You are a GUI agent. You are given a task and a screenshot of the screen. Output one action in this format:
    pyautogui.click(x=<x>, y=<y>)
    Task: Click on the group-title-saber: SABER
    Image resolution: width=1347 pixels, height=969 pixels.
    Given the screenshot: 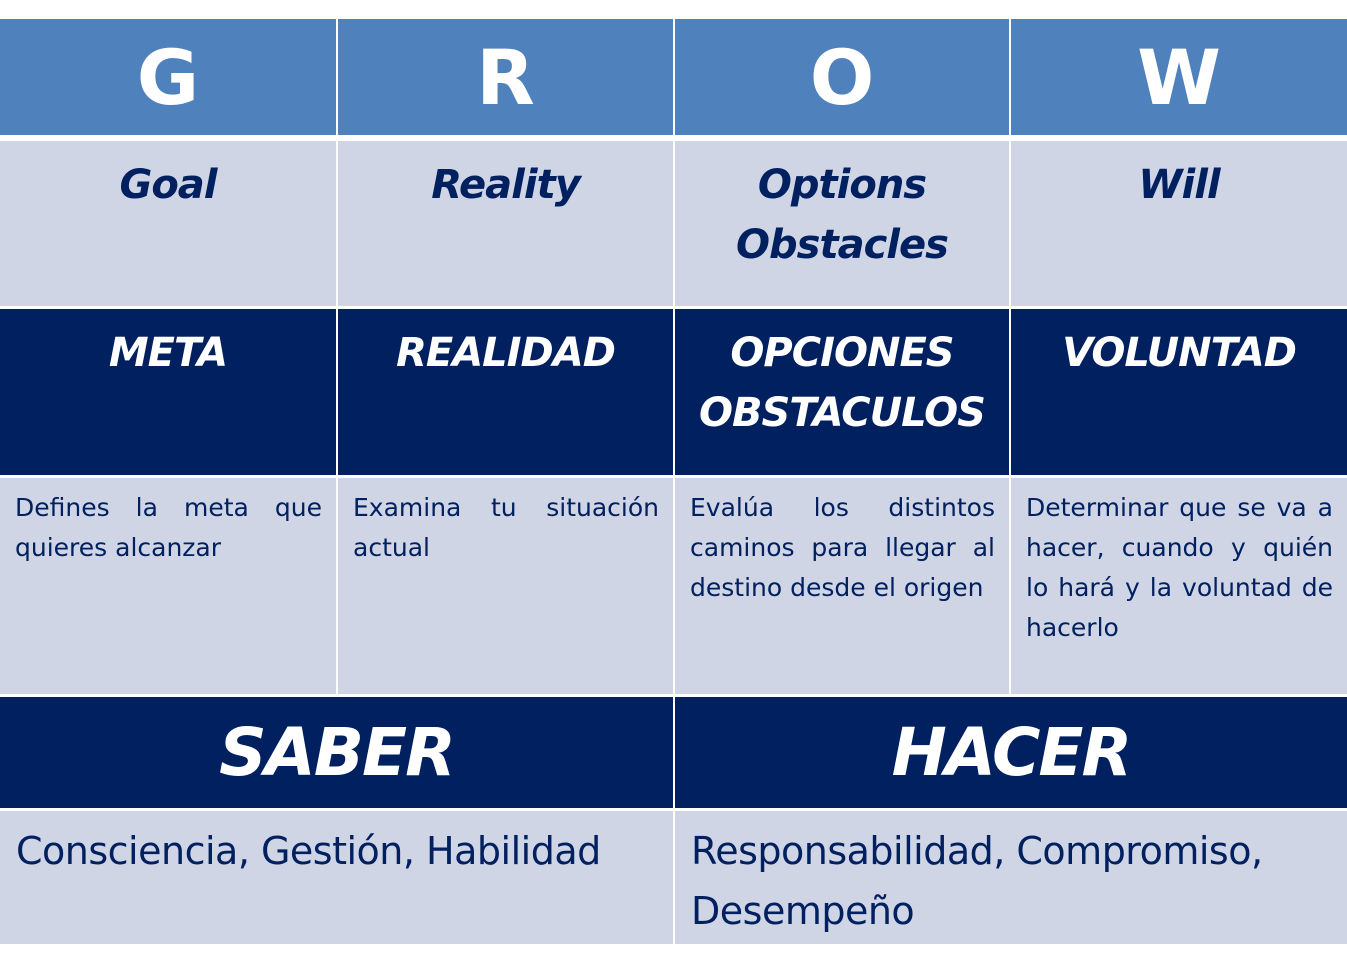 What is the action you would take?
    pyautogui.click(x=336, y=752)
    